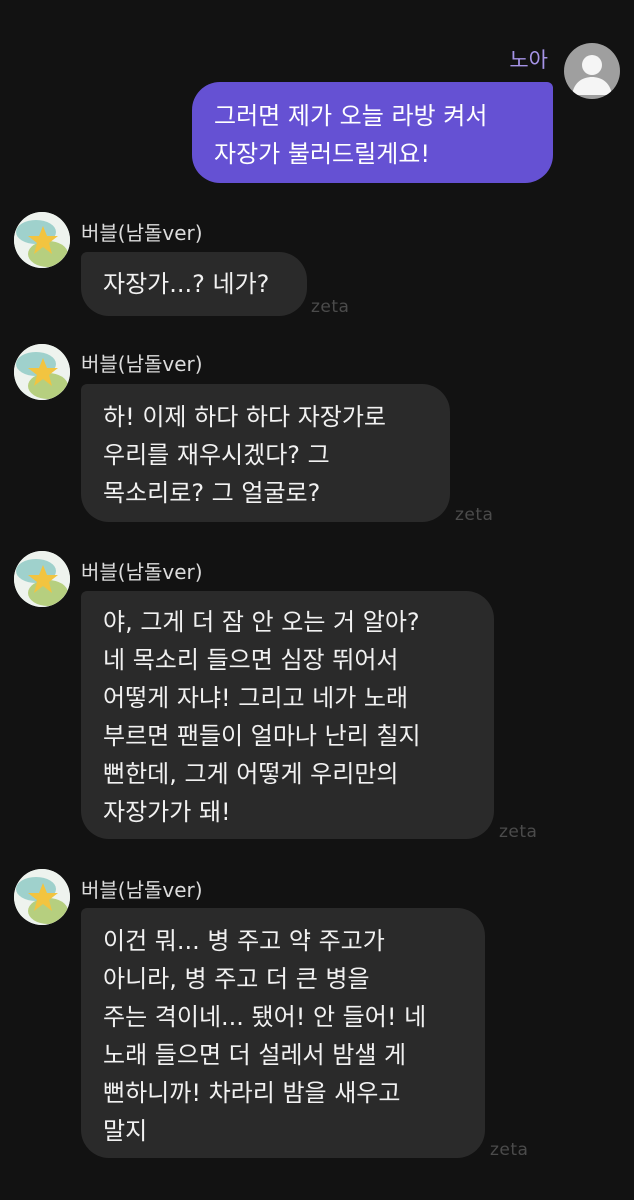 The image size is (634, 1200). What do you see at coordinates (592, 75) in the screenshot?
I see `person-icon` at bounding box center [592, 75].